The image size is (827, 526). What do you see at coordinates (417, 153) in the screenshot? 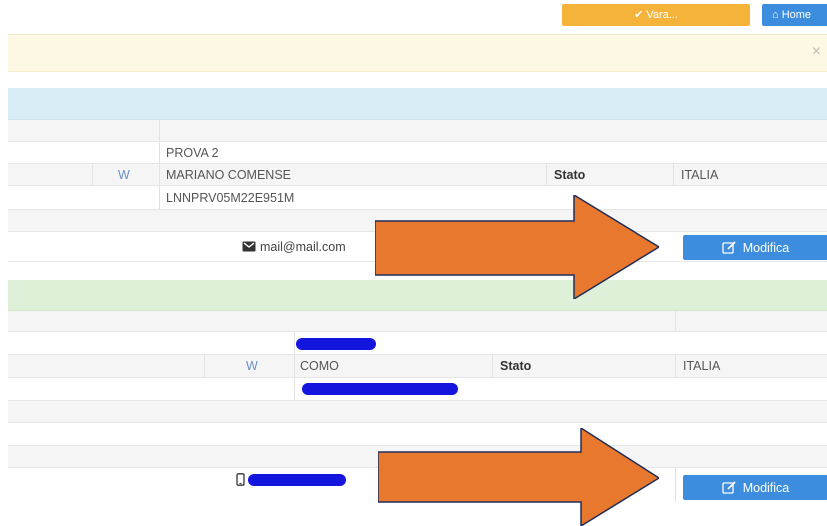
I see `table-row: PROVA 2` at bounding box center [417, 153].